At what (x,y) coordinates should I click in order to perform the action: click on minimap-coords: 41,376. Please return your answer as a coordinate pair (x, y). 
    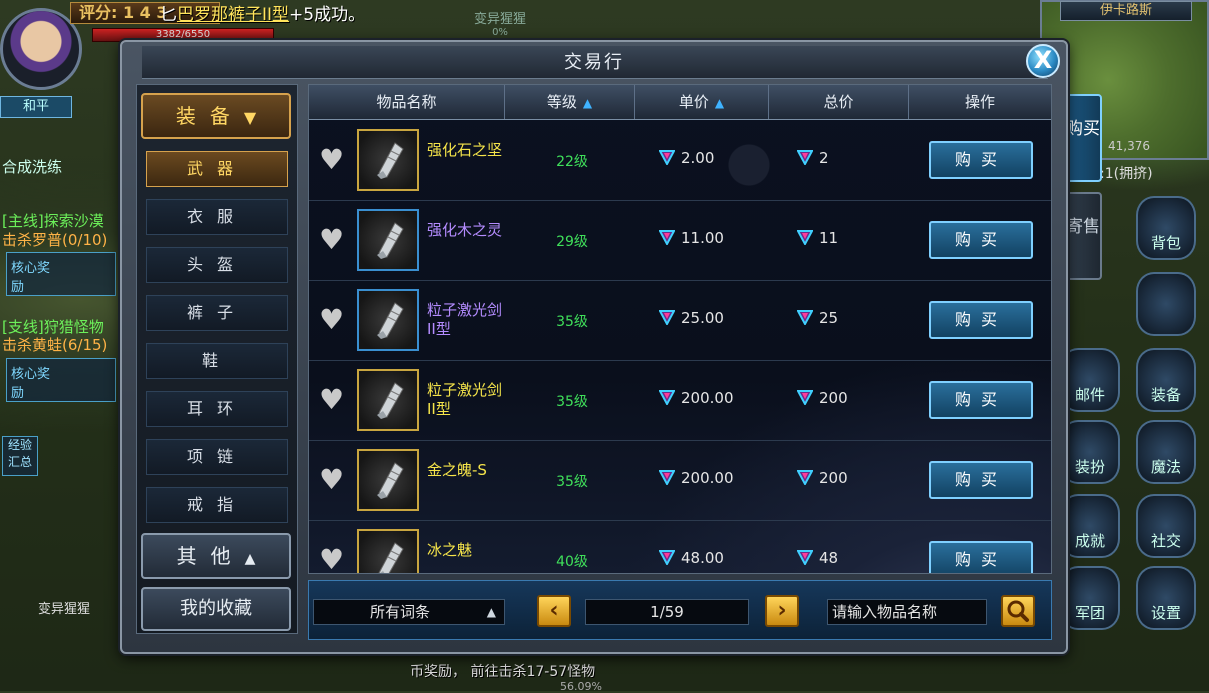
    Looking at the image, I should click on (1129, 146).